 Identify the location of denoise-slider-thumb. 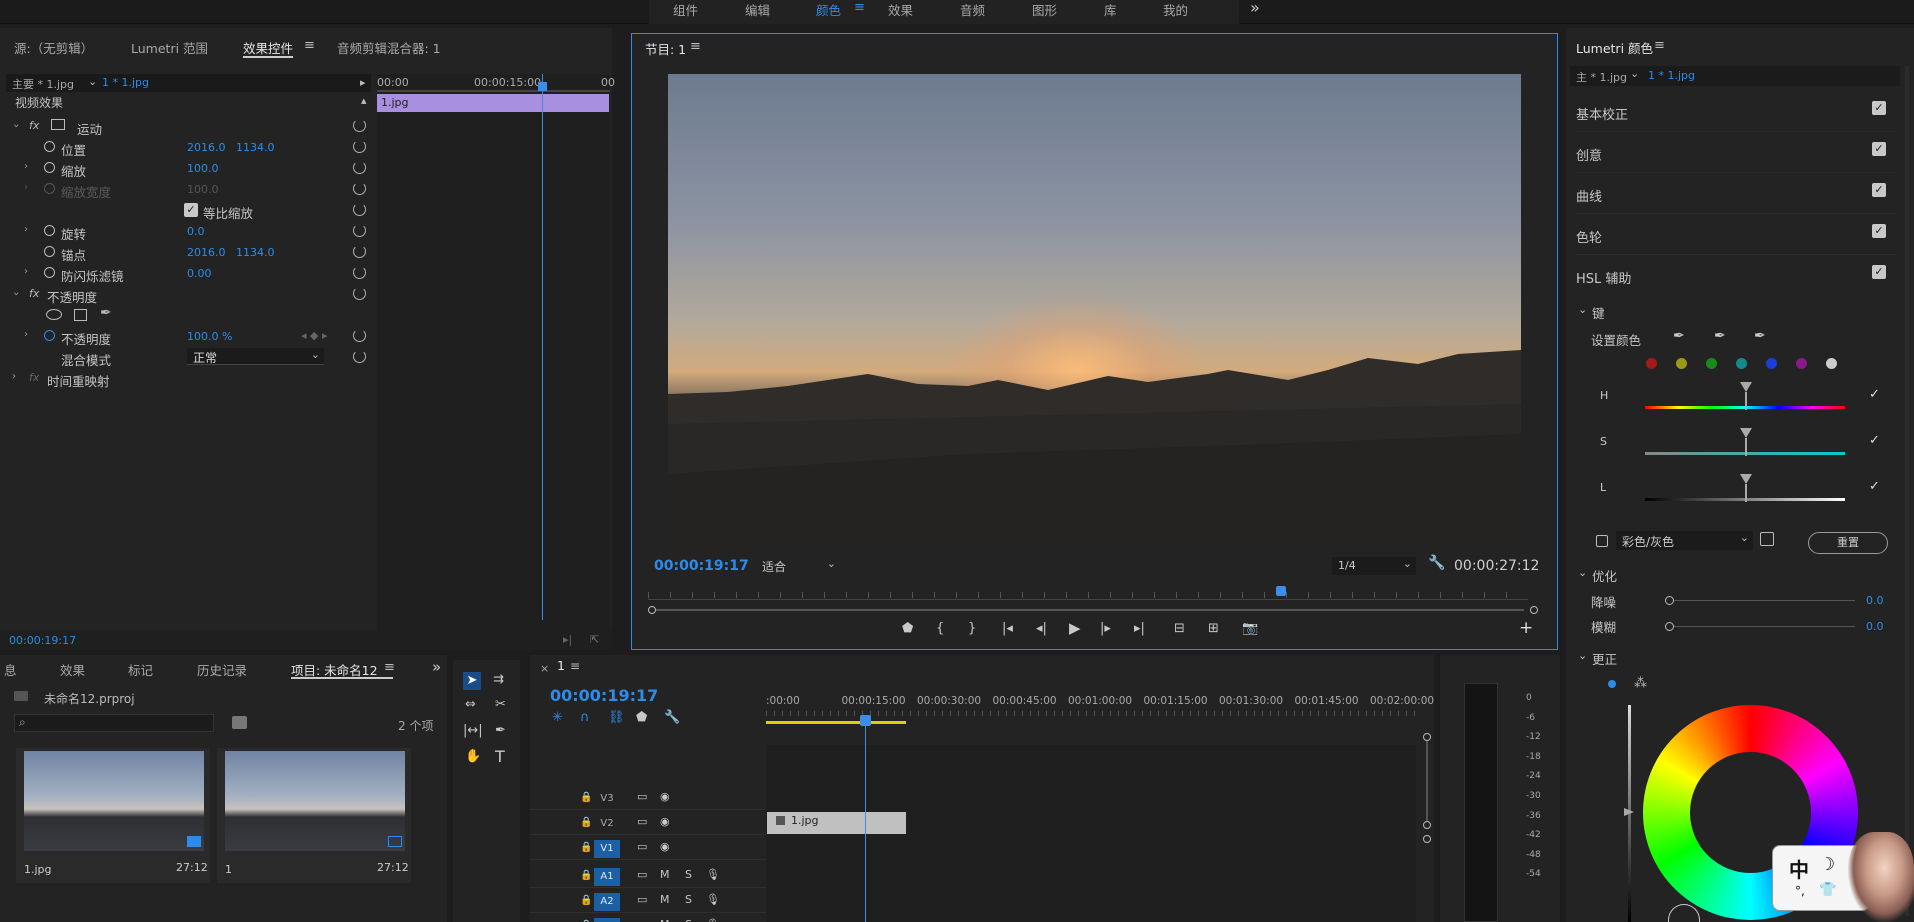
(1669, 600).